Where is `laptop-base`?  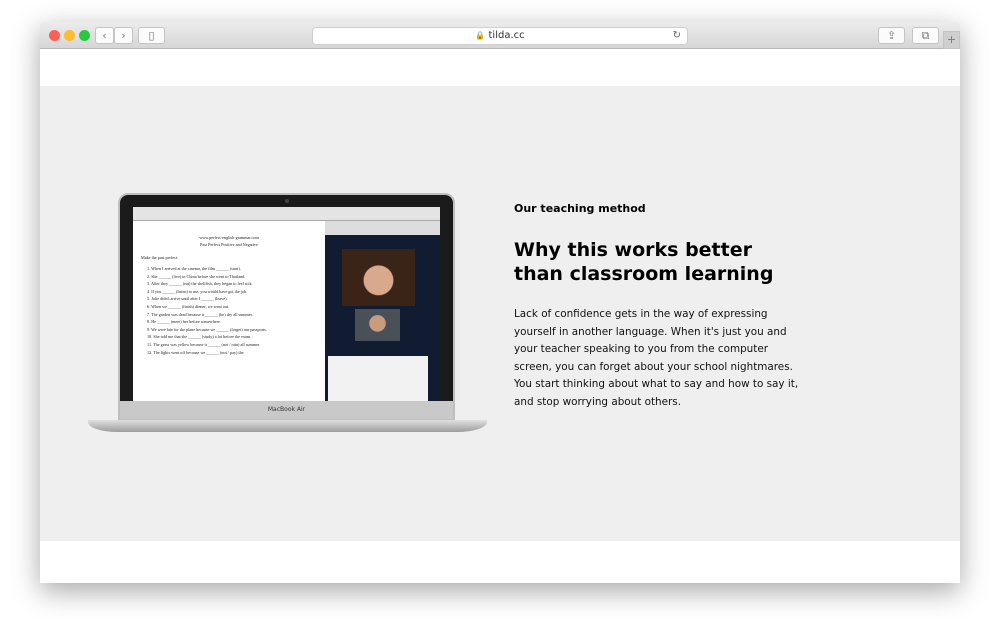 laptop-base is located at coordinates (287, 426).